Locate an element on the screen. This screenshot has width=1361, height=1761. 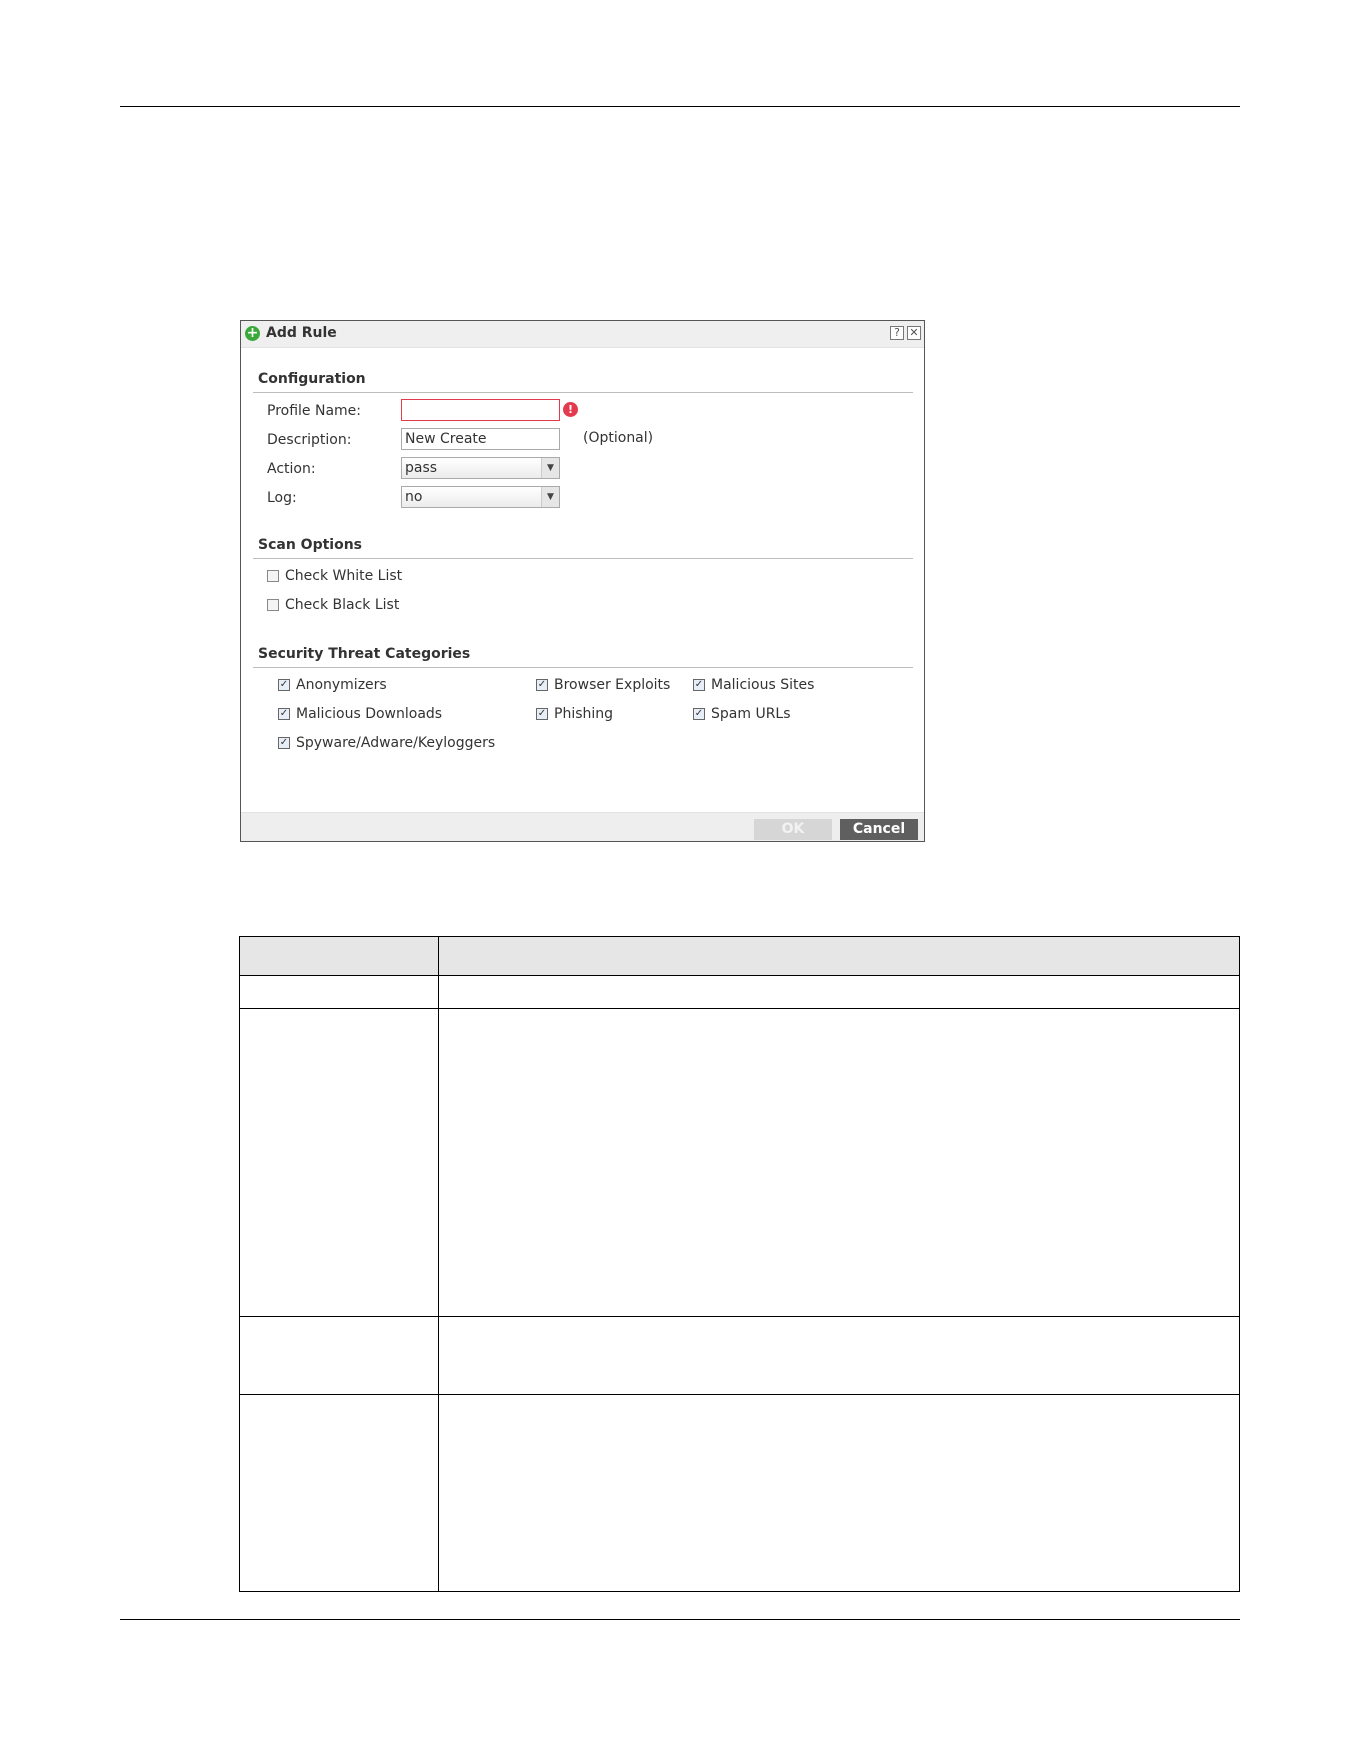
anonymizers-checkbox: ✓ is located at coordinates (284, 685).